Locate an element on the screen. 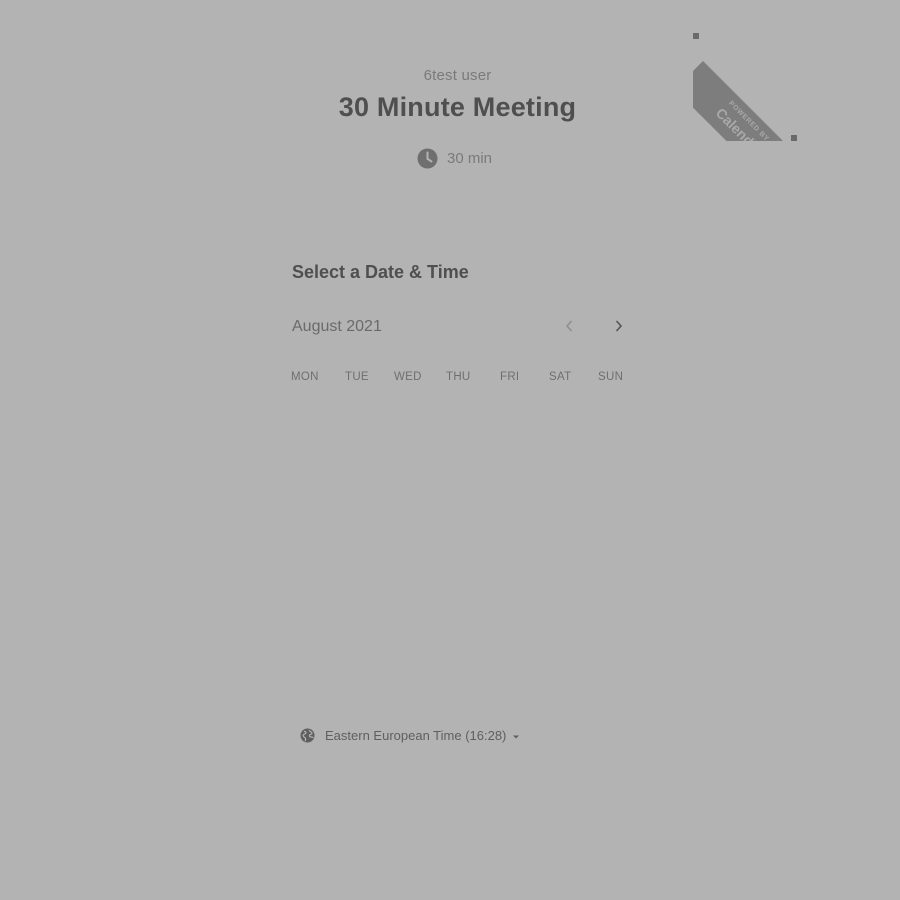 This screenshot has height=900, width=900. weekday-label: MON is located at coordinates (305, 377).